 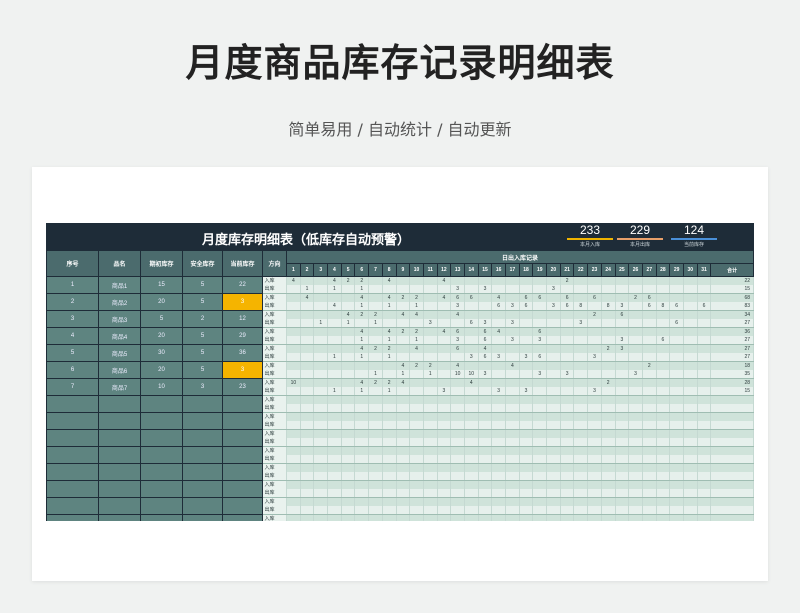 What do you see at coordinates (732, 280) in the screenshot?
I see `total-cell: 22` at bounding box center [732, 280].